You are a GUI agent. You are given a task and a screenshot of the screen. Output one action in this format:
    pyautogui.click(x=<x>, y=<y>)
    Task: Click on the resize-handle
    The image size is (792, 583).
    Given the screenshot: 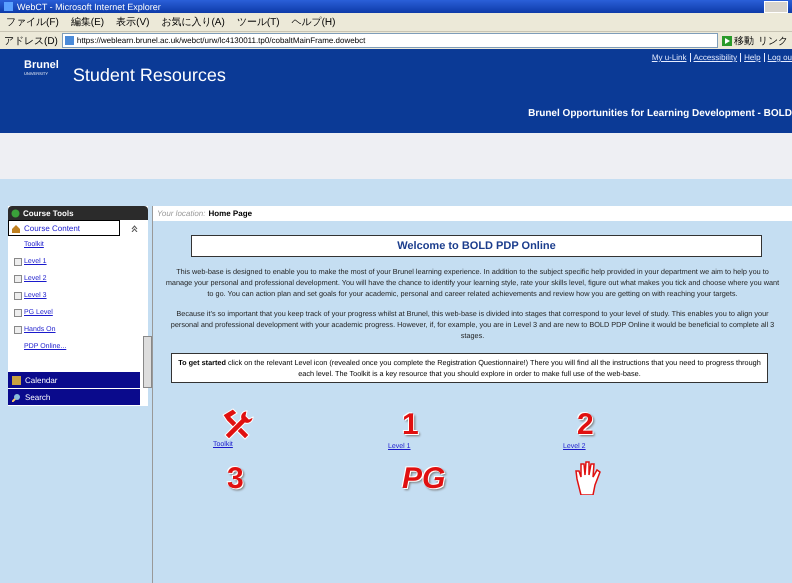 What is the action you would take?
    pyautogui.click(x=147, y=362)
    